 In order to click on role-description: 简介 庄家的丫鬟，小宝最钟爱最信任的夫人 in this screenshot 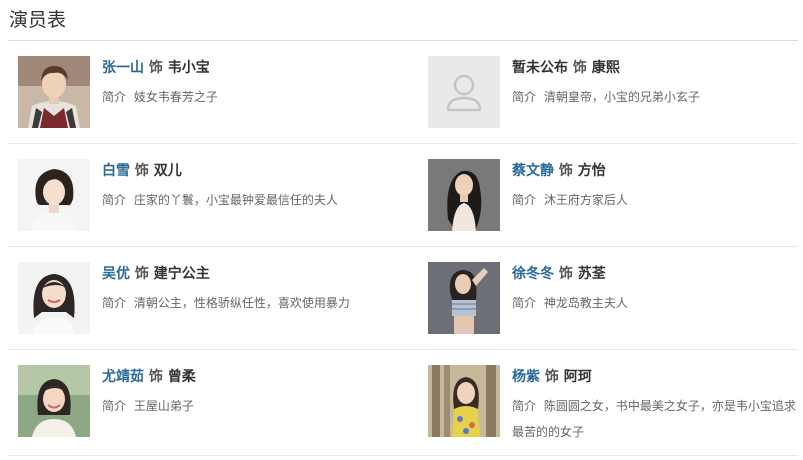, I will do `click(260, 200)`.